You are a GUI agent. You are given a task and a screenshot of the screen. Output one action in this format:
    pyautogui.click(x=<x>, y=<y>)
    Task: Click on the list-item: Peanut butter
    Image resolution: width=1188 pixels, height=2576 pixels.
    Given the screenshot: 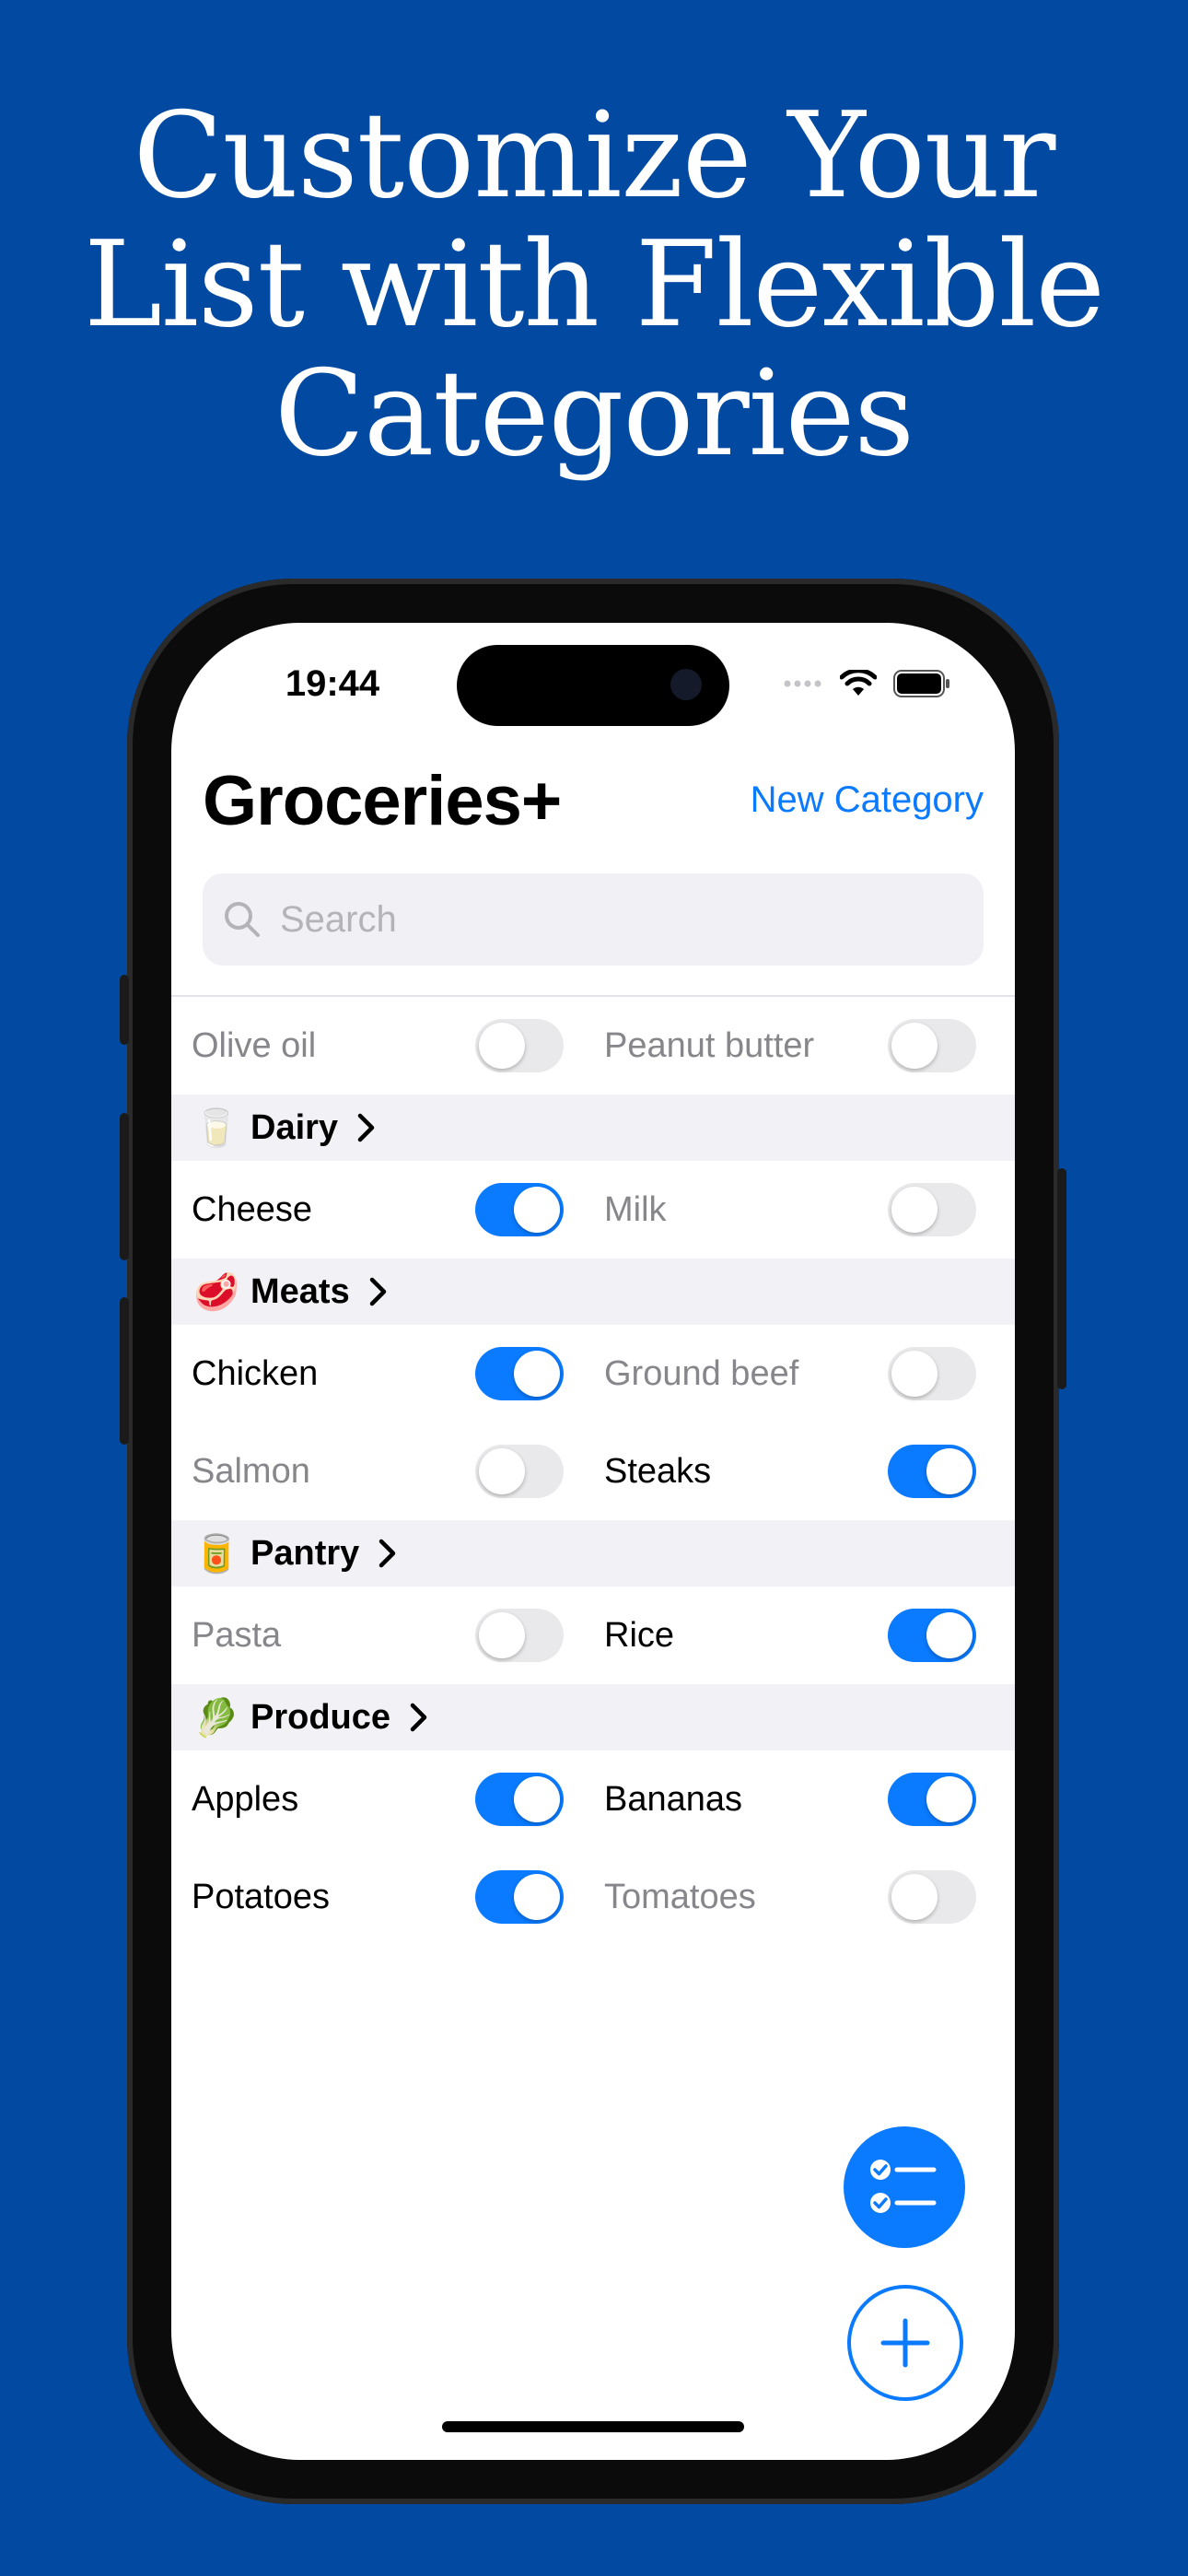 What is the action you would take?
    pyautogui.click(x=790, y=1045)
    